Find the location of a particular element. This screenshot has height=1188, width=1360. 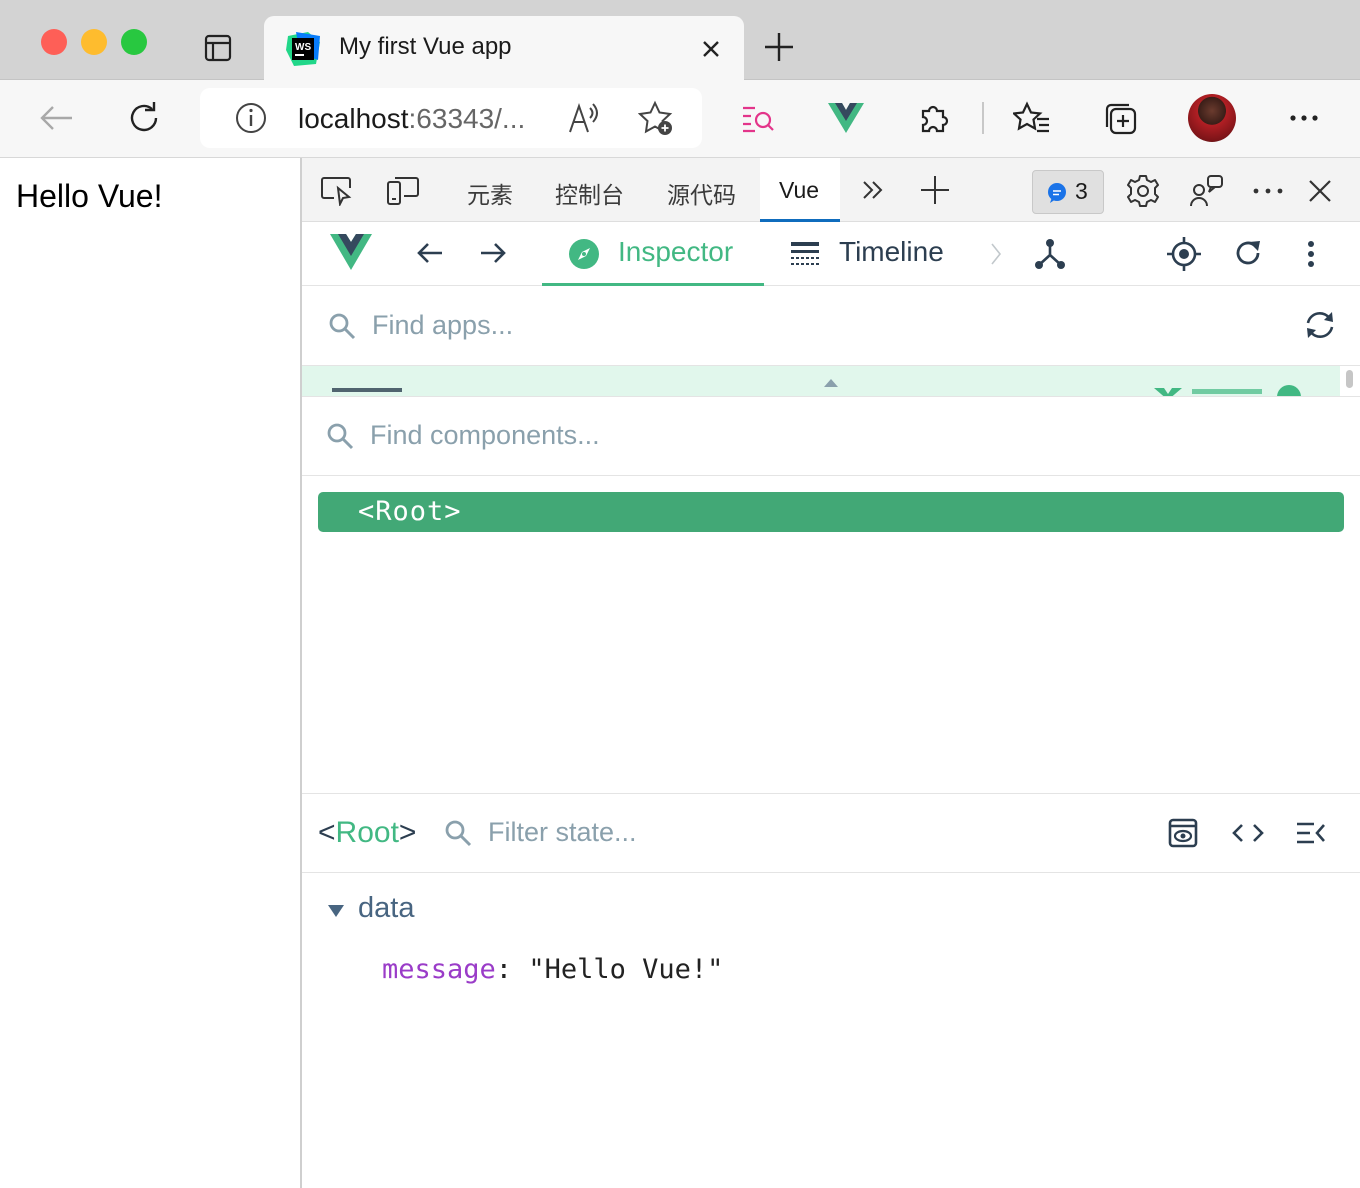

vue-logo-icon is located at coordinates (351, 252).